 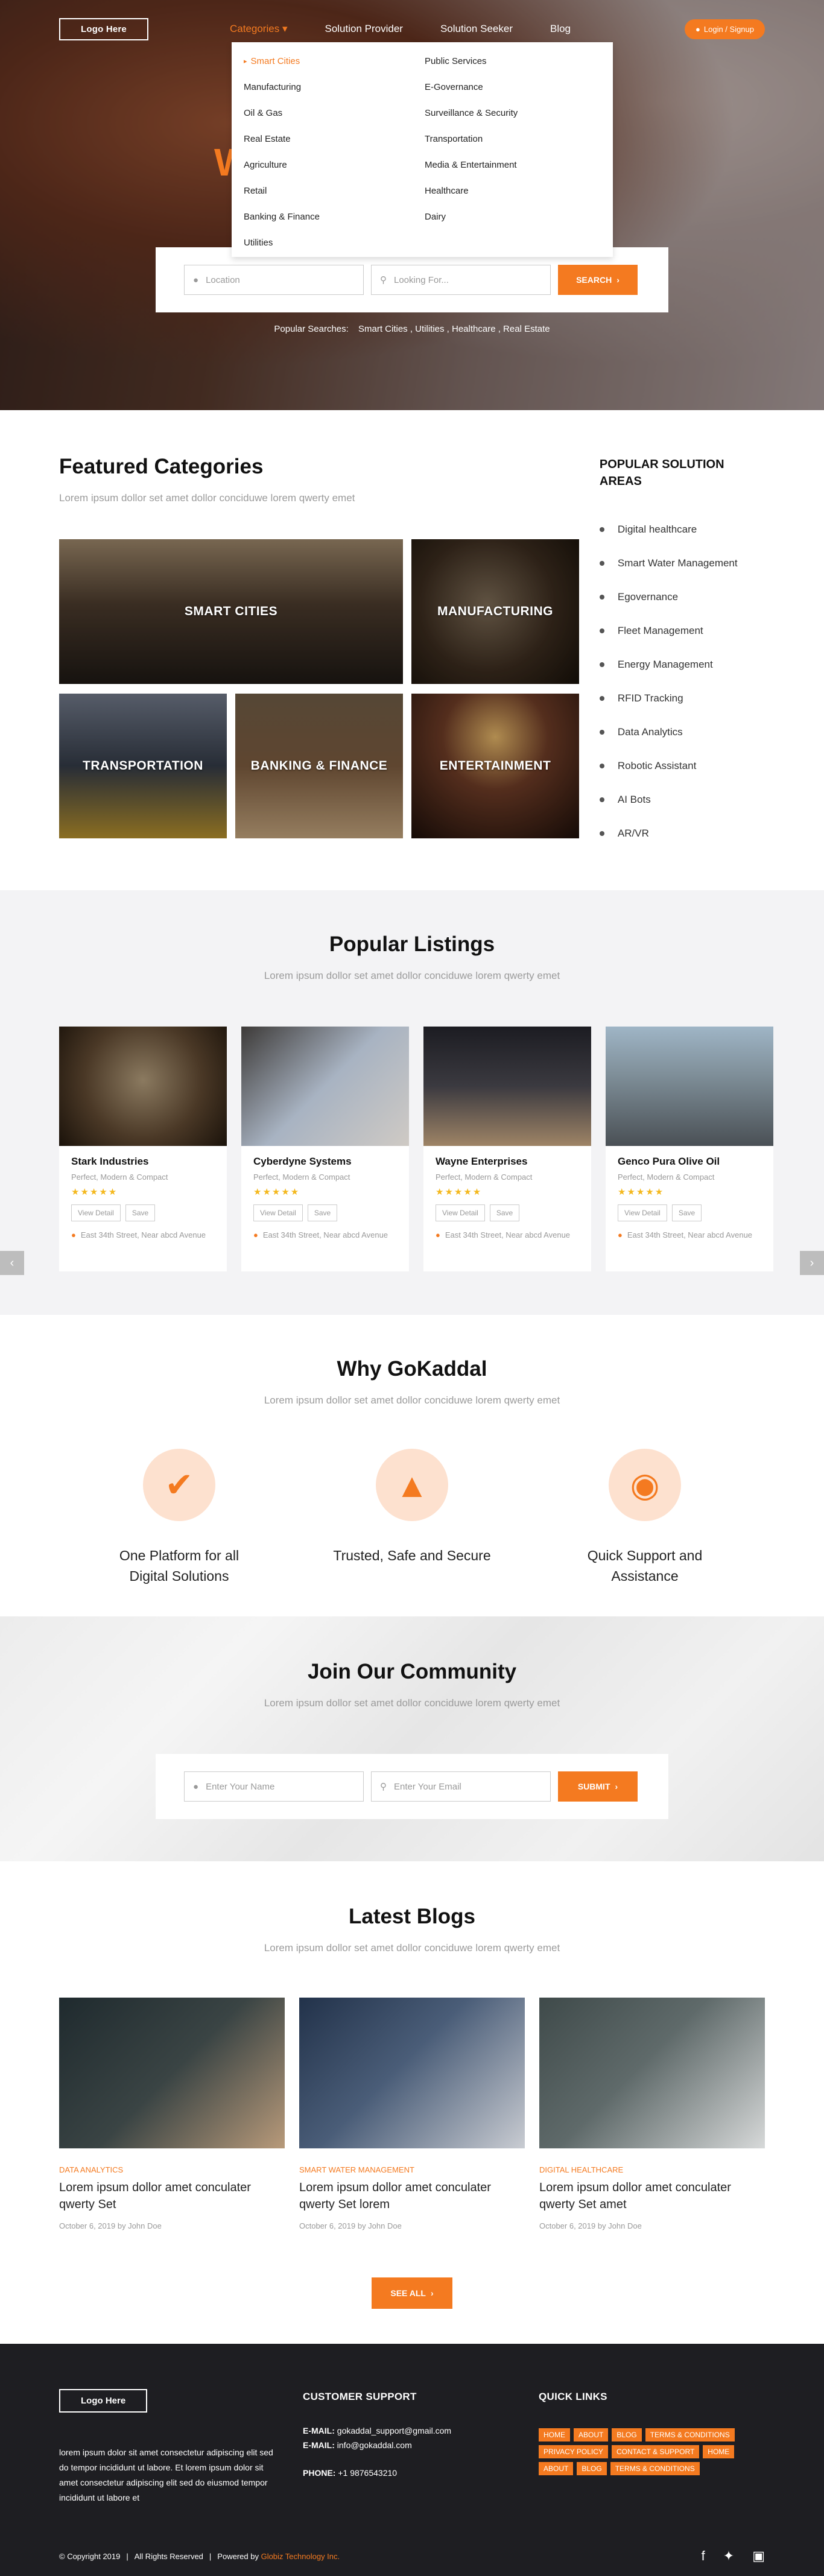 I want to click on info-email: info@gokaddal.com, so click(x=374, y=2445).